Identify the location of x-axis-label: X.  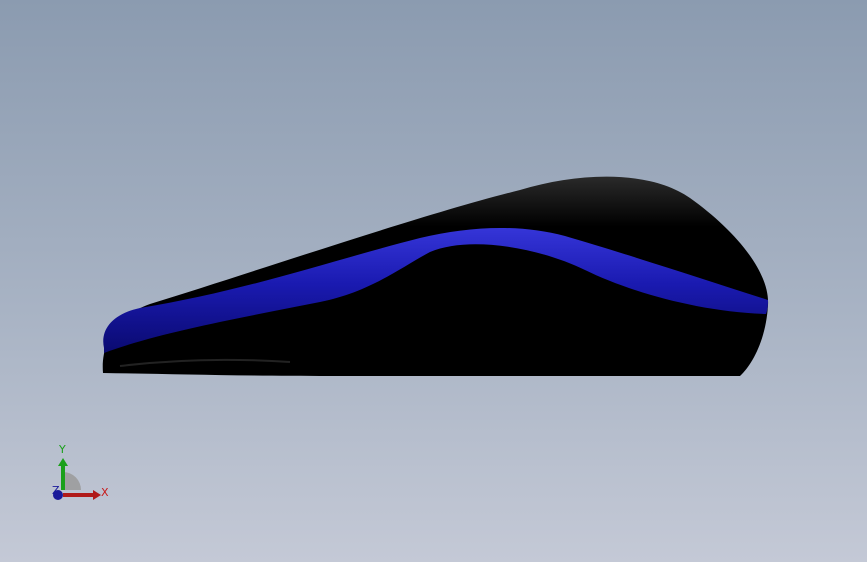
(105, 492).